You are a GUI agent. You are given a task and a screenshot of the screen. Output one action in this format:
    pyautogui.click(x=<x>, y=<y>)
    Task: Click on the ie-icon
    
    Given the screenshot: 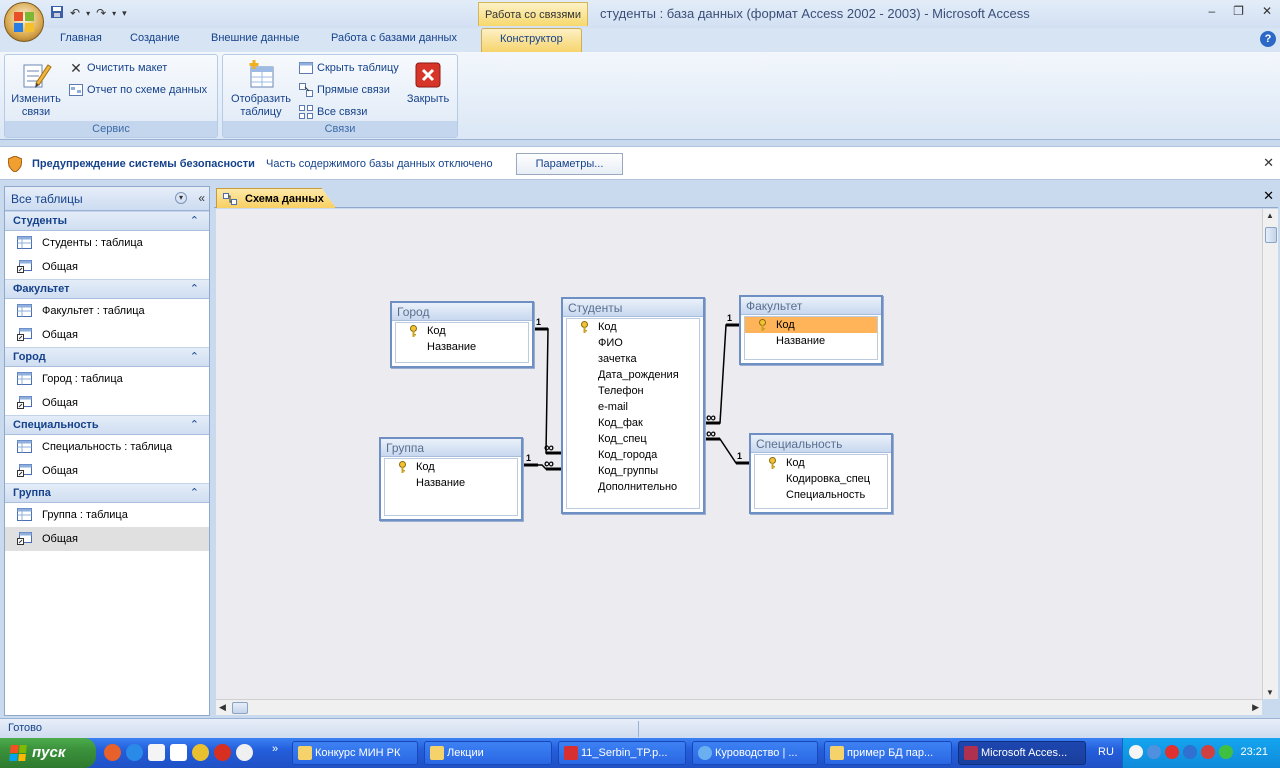 What is the action you would take?
    pyautogui.click(x=134, y=752)
    